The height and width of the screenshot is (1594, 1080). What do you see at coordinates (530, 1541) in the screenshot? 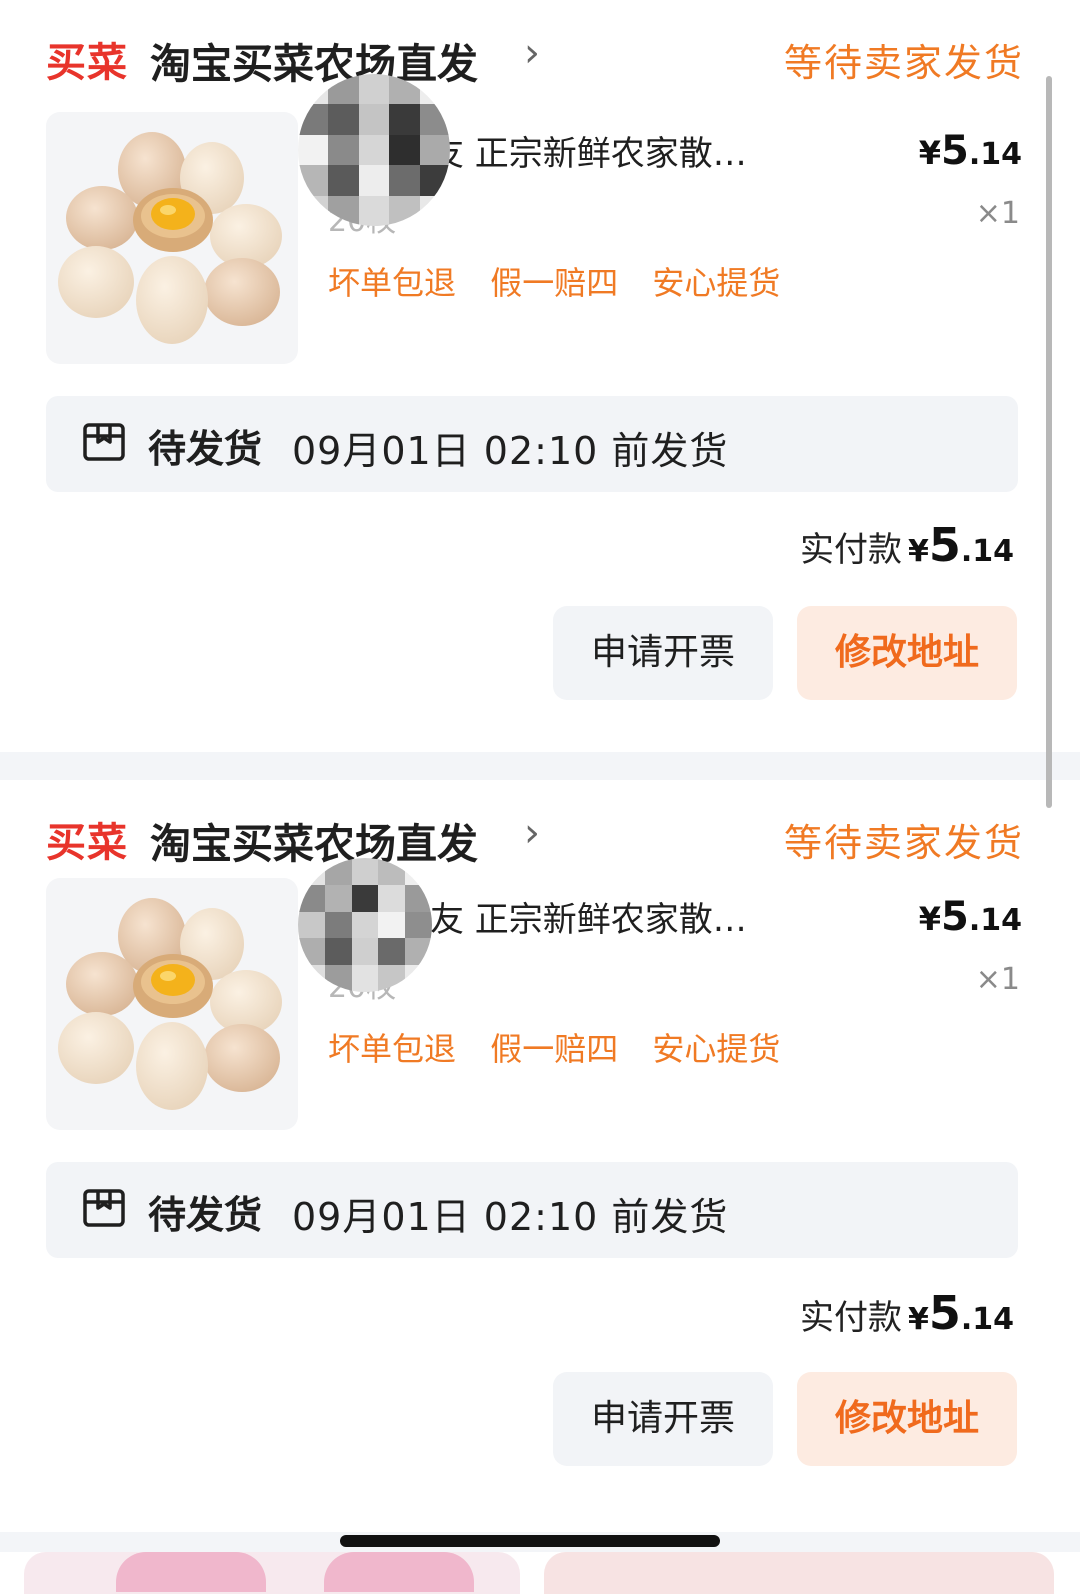
I see `home-indicator` at bounding box center [530, 1541].